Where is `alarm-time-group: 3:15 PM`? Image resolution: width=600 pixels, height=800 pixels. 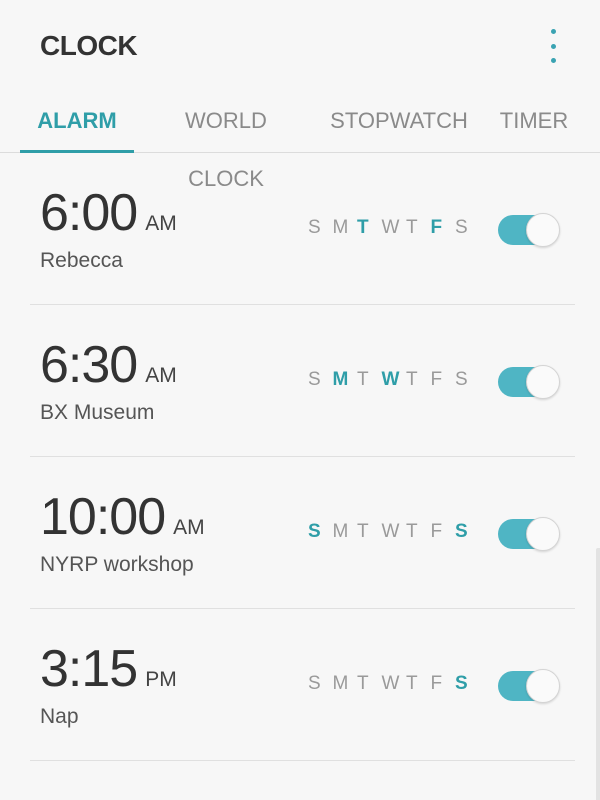 alarm-time-group: 3:15 PM is located at coordinates (108, 669).